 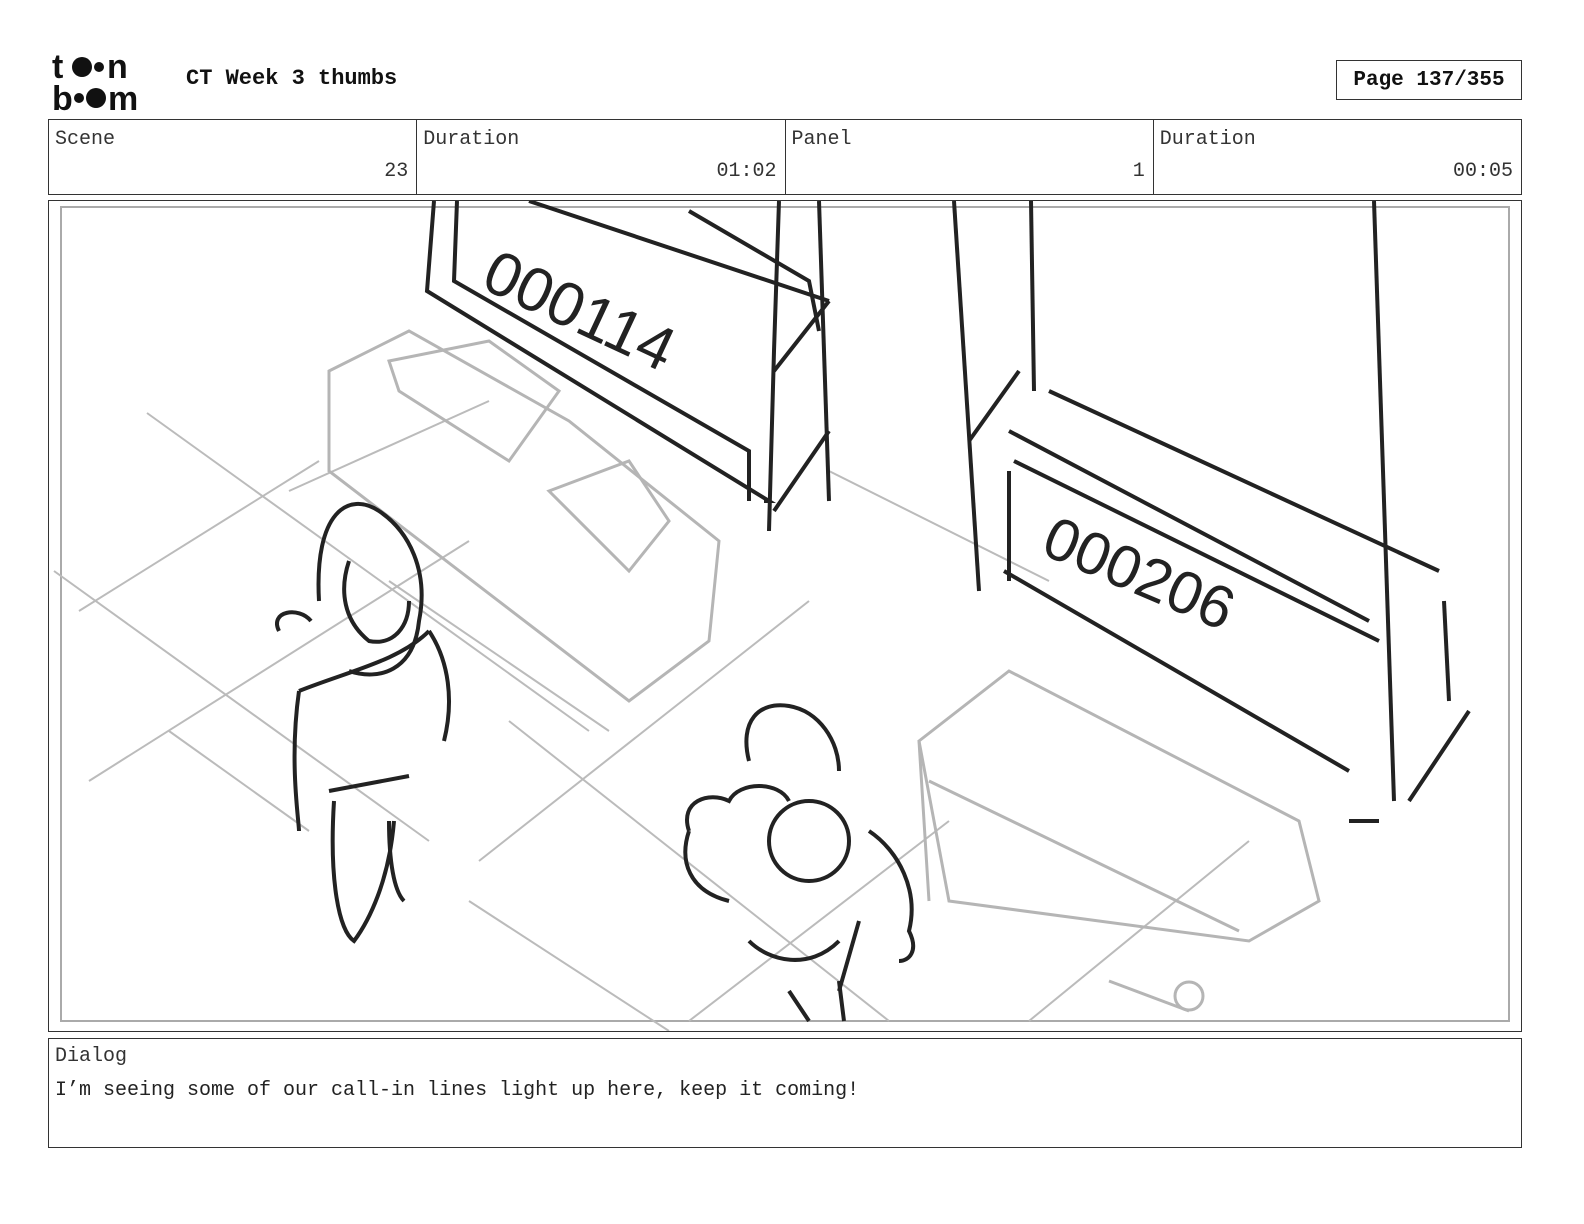 I want to click on scene-duration-cell: Duration 01:02, so click(x=601, y=157).